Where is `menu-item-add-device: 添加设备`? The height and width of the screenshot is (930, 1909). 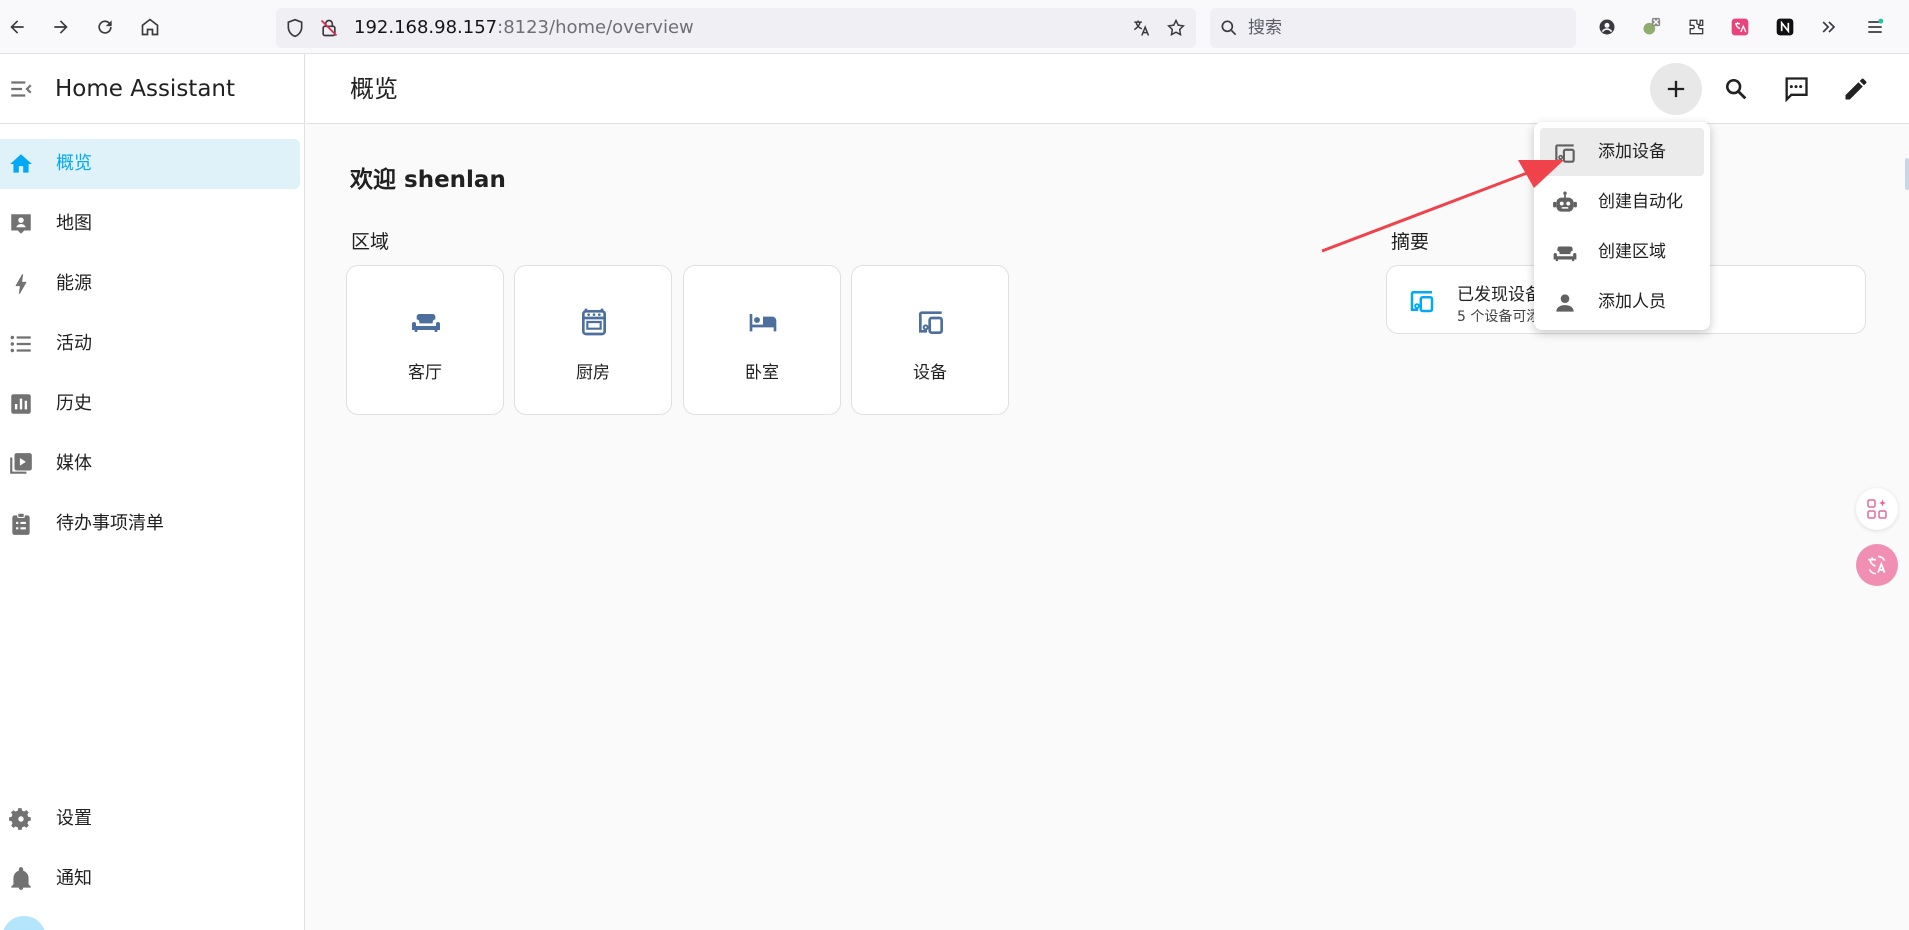
menu-item-add-device: 添加设备 is located at coordinates (1622, 152).